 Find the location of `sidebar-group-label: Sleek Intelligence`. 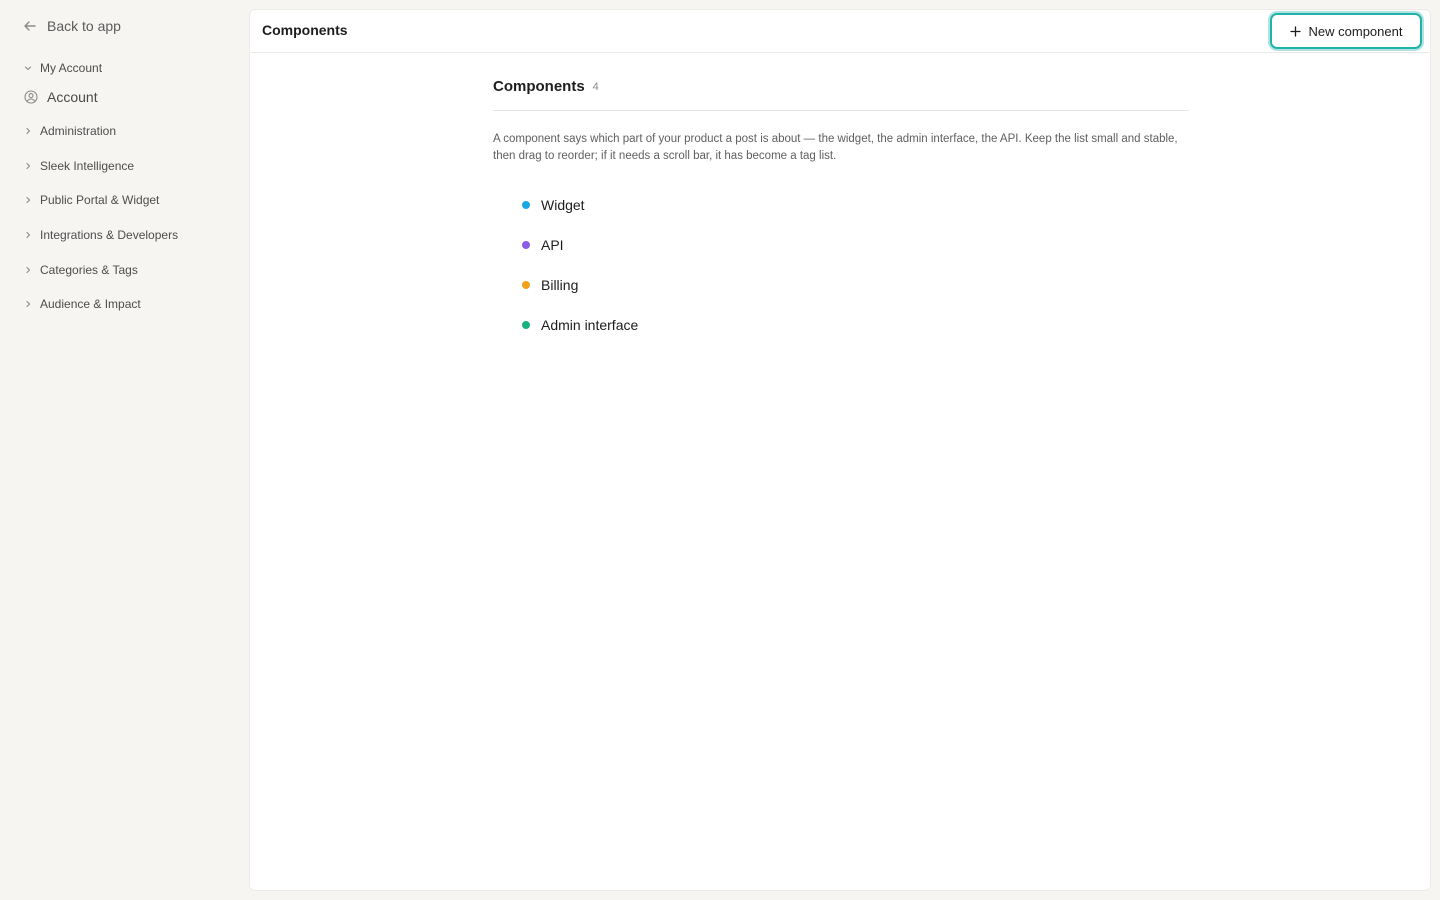

sidebar-group-label: Sleek Intelligence is located at coordinates (87, 166).